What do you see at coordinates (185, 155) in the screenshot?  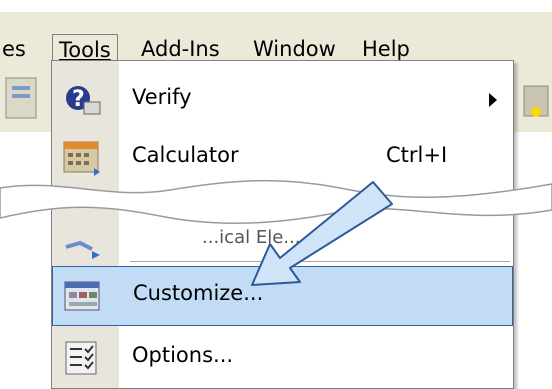 I see `calculator-label: Calculator` at bounding box center [185, 155].